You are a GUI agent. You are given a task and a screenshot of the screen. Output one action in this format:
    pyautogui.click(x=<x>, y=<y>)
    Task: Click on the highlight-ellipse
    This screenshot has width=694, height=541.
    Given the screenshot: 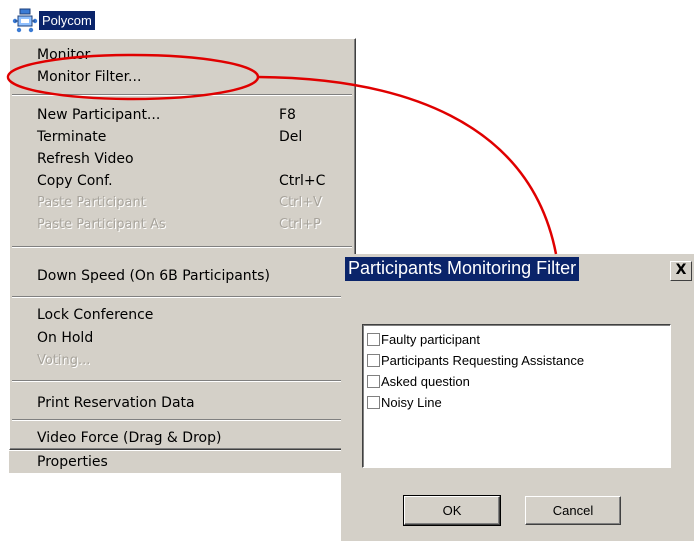 What is the action you would take?
    pyautogui.click(x=133, y=77)
    